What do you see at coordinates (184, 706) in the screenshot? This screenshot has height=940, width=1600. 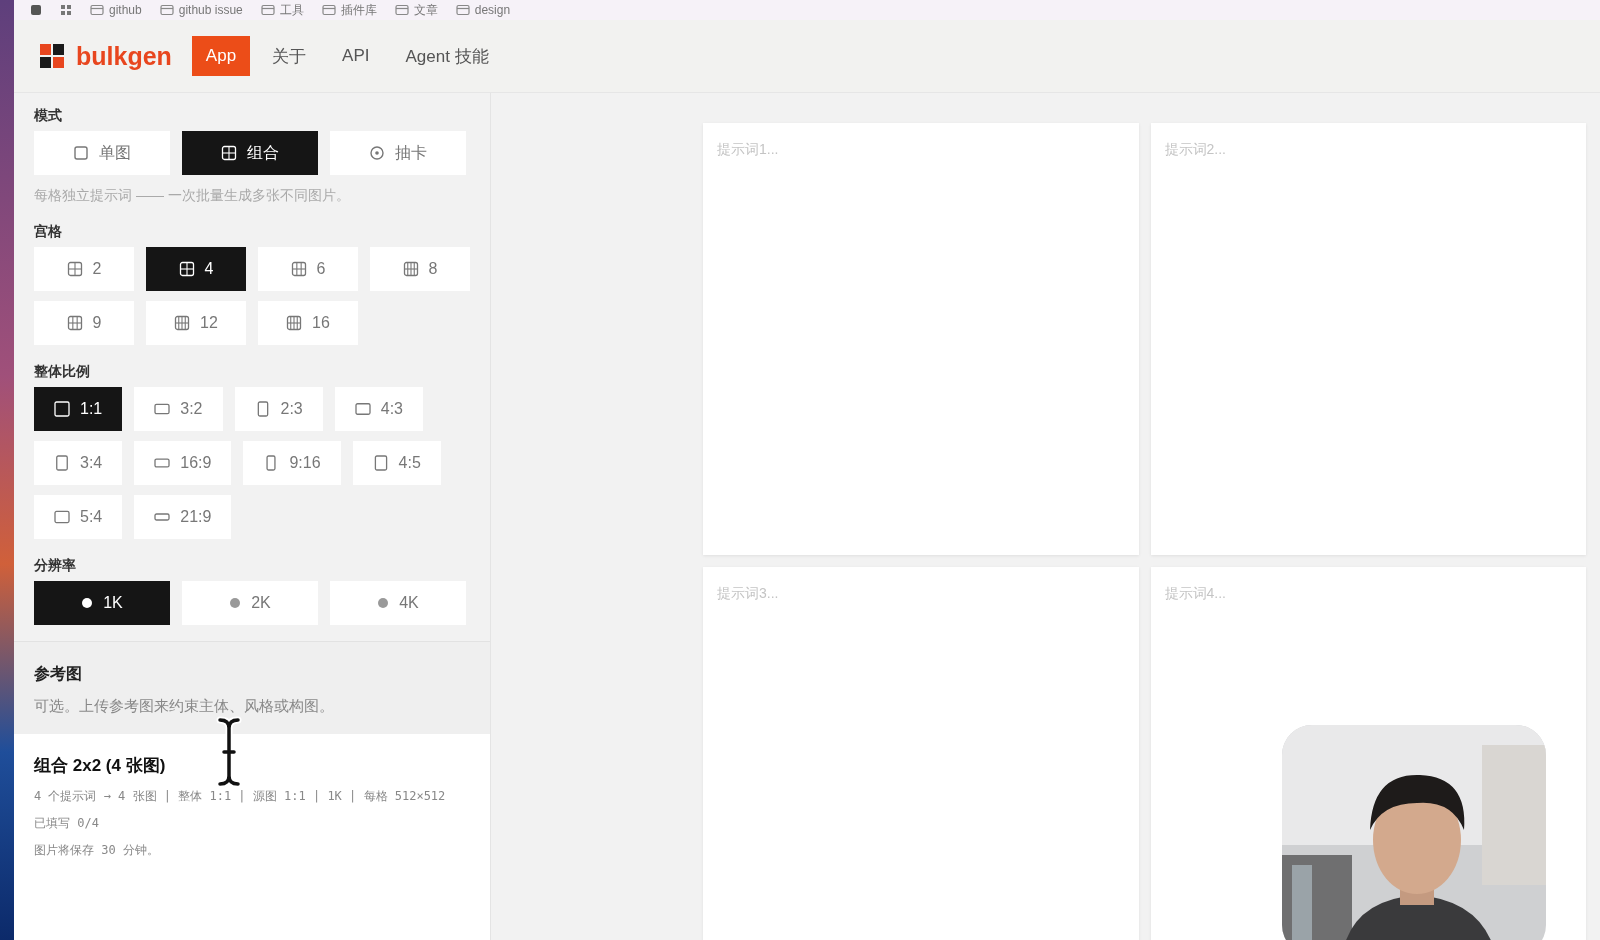 I see `description-text: 可选。上传参考图来约束主体、风格或构图。` at bounding box center [184, 706].